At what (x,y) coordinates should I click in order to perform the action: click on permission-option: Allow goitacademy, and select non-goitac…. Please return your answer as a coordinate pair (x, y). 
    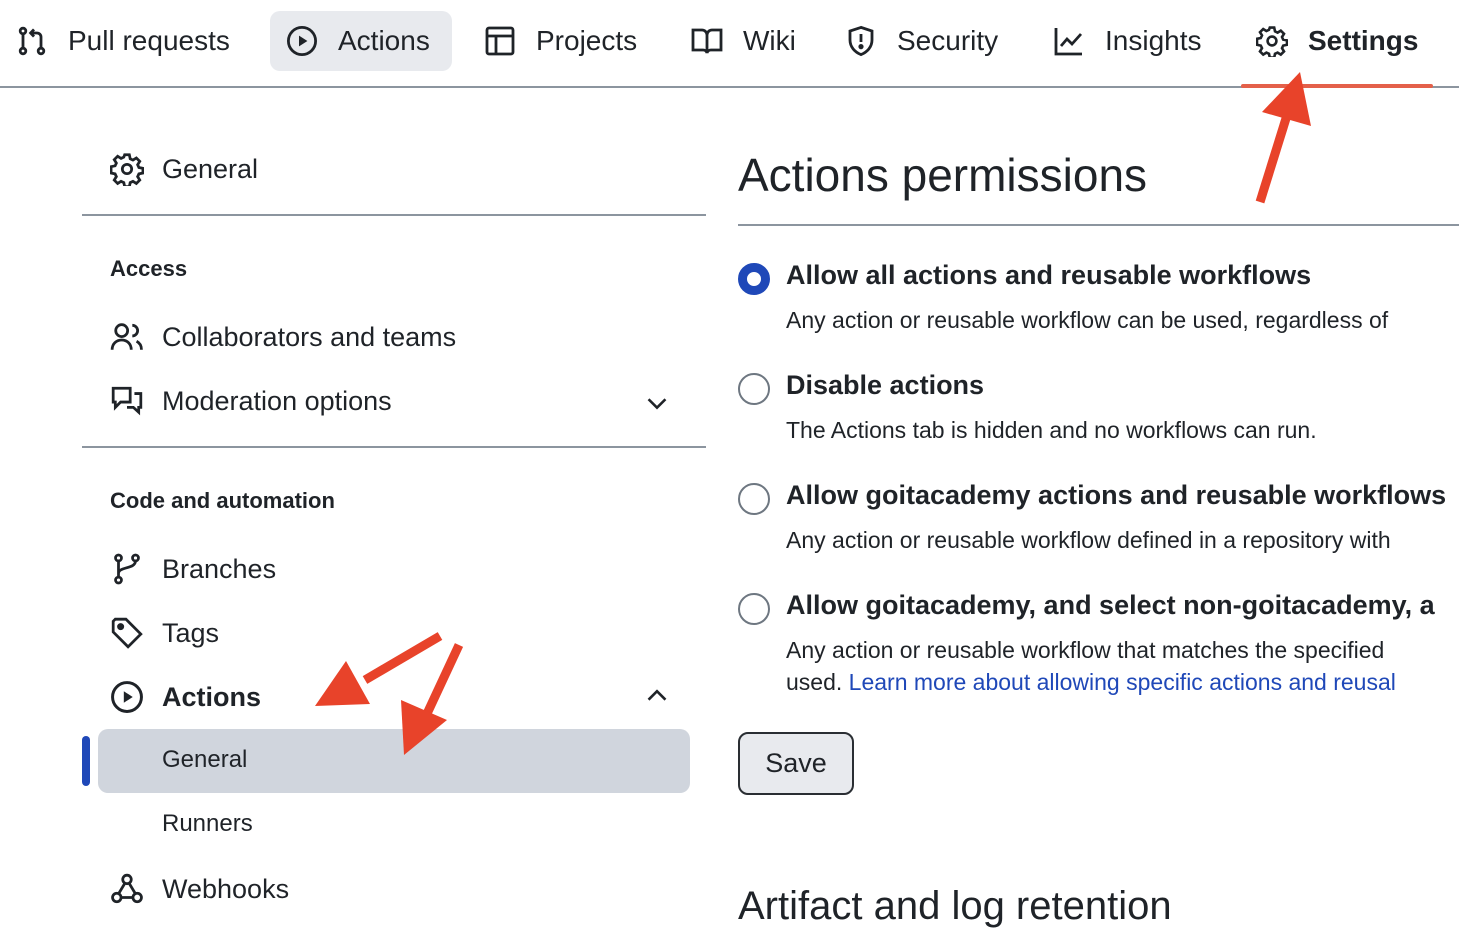
    Looking at the image, I should click on (1098, 652).